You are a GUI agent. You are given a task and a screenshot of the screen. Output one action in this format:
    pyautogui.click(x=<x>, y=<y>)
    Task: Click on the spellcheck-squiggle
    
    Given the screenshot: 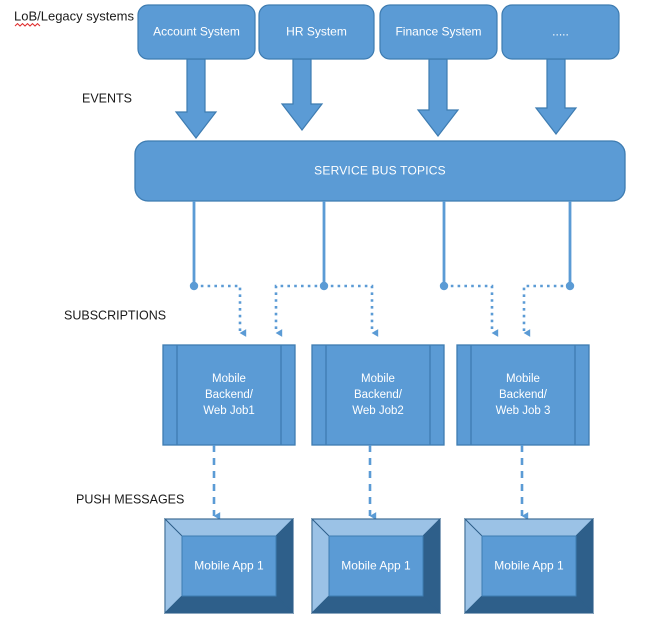 What is the action you would take?
    pyautogui.click(x=27, y=24)
    